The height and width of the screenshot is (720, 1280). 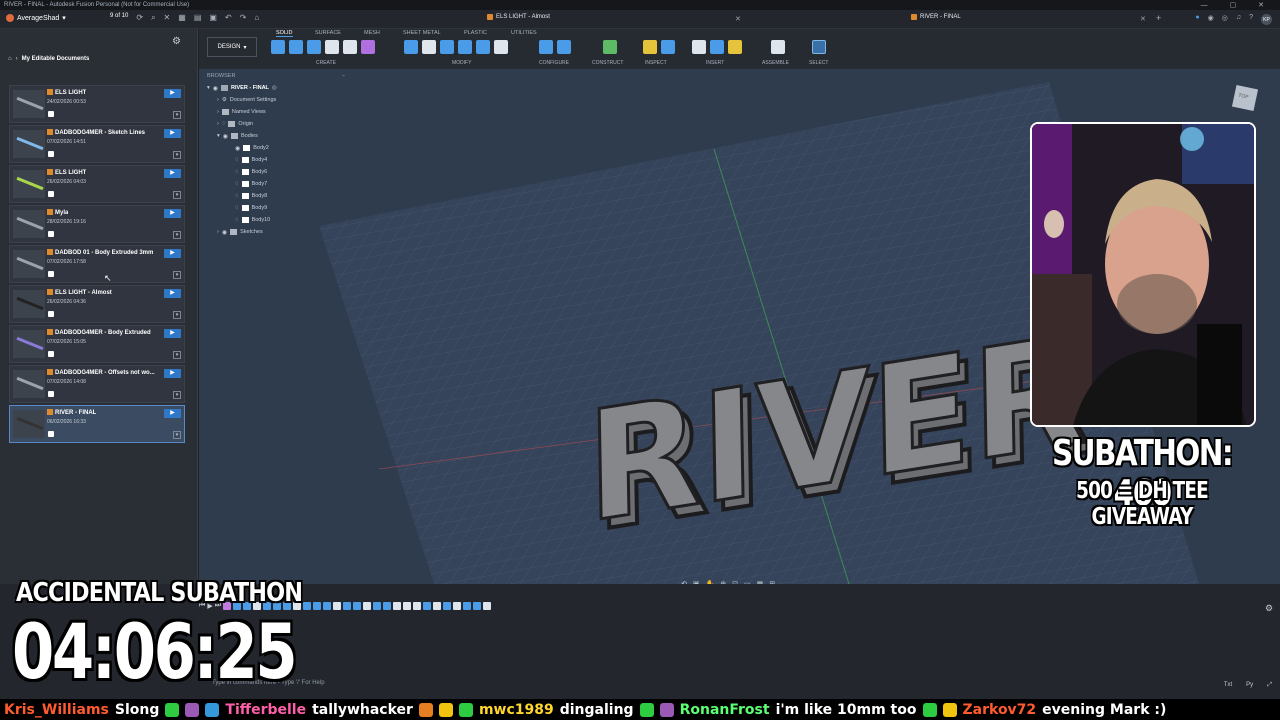 What do you see at coordinates (182, 18) in the screenshot?
I see `grid-icon: ▦` at bounding box center [182, 18].